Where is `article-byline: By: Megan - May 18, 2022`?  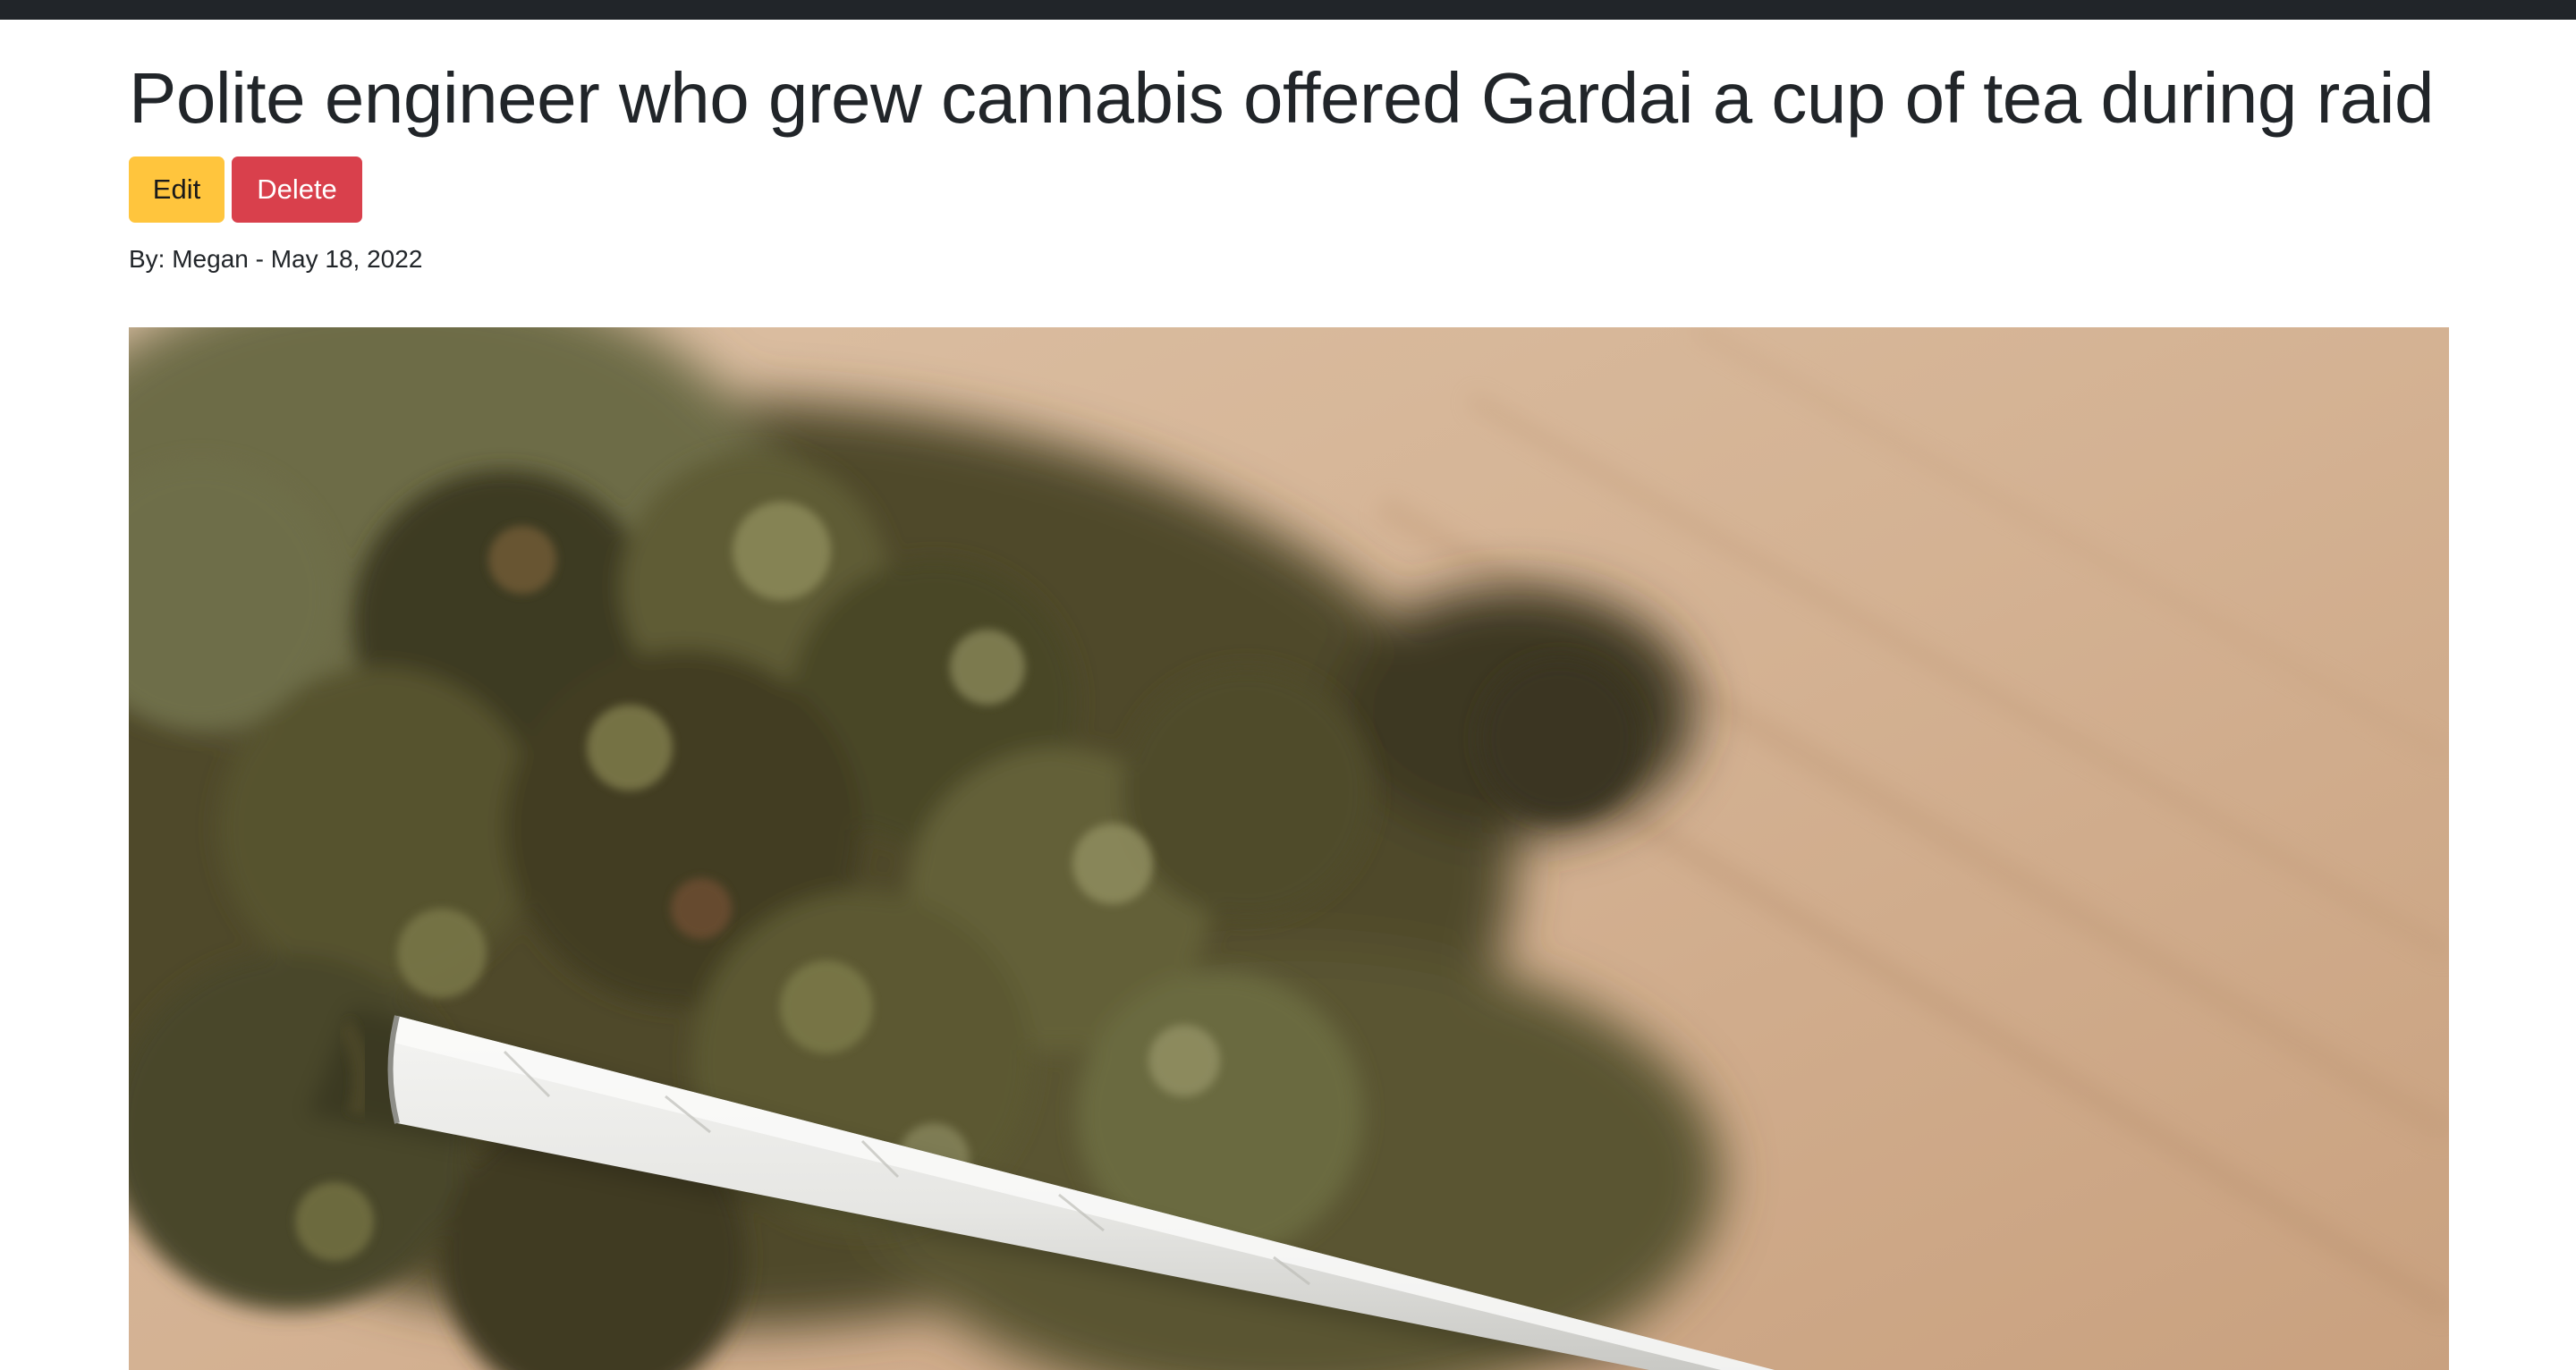
article-byline: By: Megan - May 18, 2022 is located at coordinates (276, 259).